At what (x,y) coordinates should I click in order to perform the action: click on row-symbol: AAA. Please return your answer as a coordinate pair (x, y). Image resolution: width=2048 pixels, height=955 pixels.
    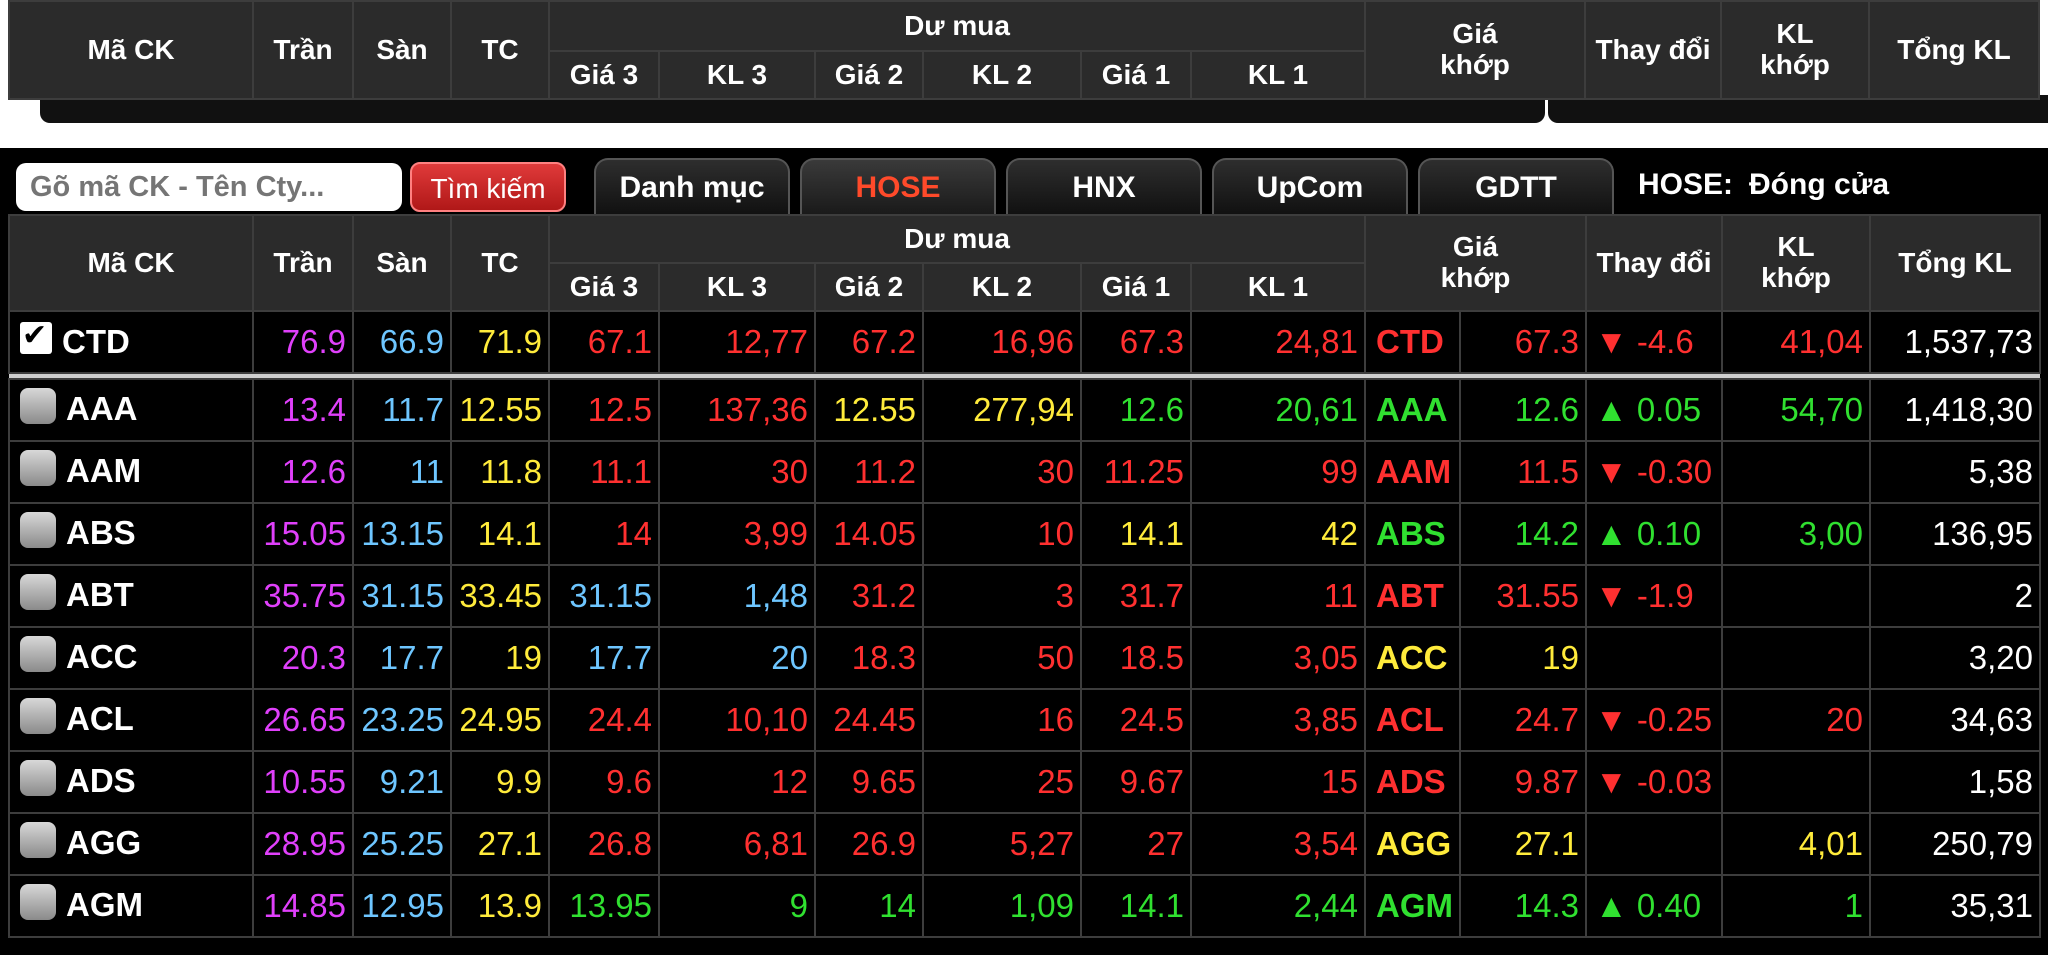
    Looking at the image, I should click on (131, 410).